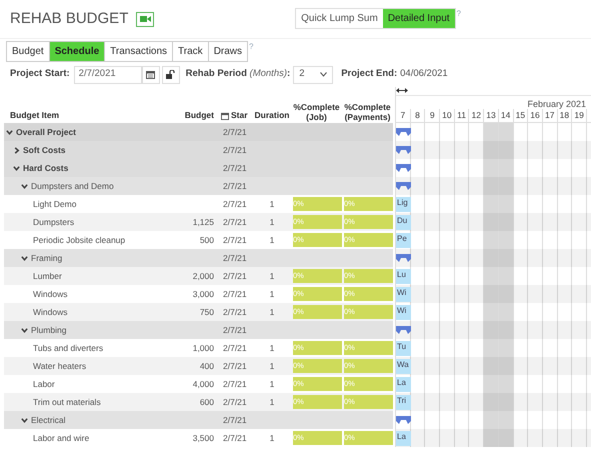 The height and width of the screenshot is (450, 591). Describe the element at coordinates (369, 74) in the screenshot. I see `project-end-label: Project End:` at that location.